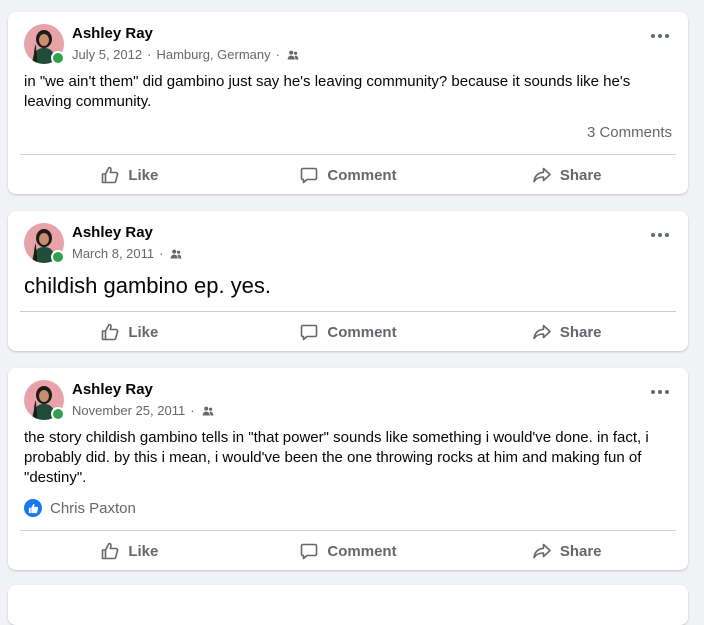 The height and width of the screenshot is (625, 704). What do you see at coordinates (213, 54) in the screenshot?
I see `post-location: Hamburg, Germany` at bounding box center [213, 54].